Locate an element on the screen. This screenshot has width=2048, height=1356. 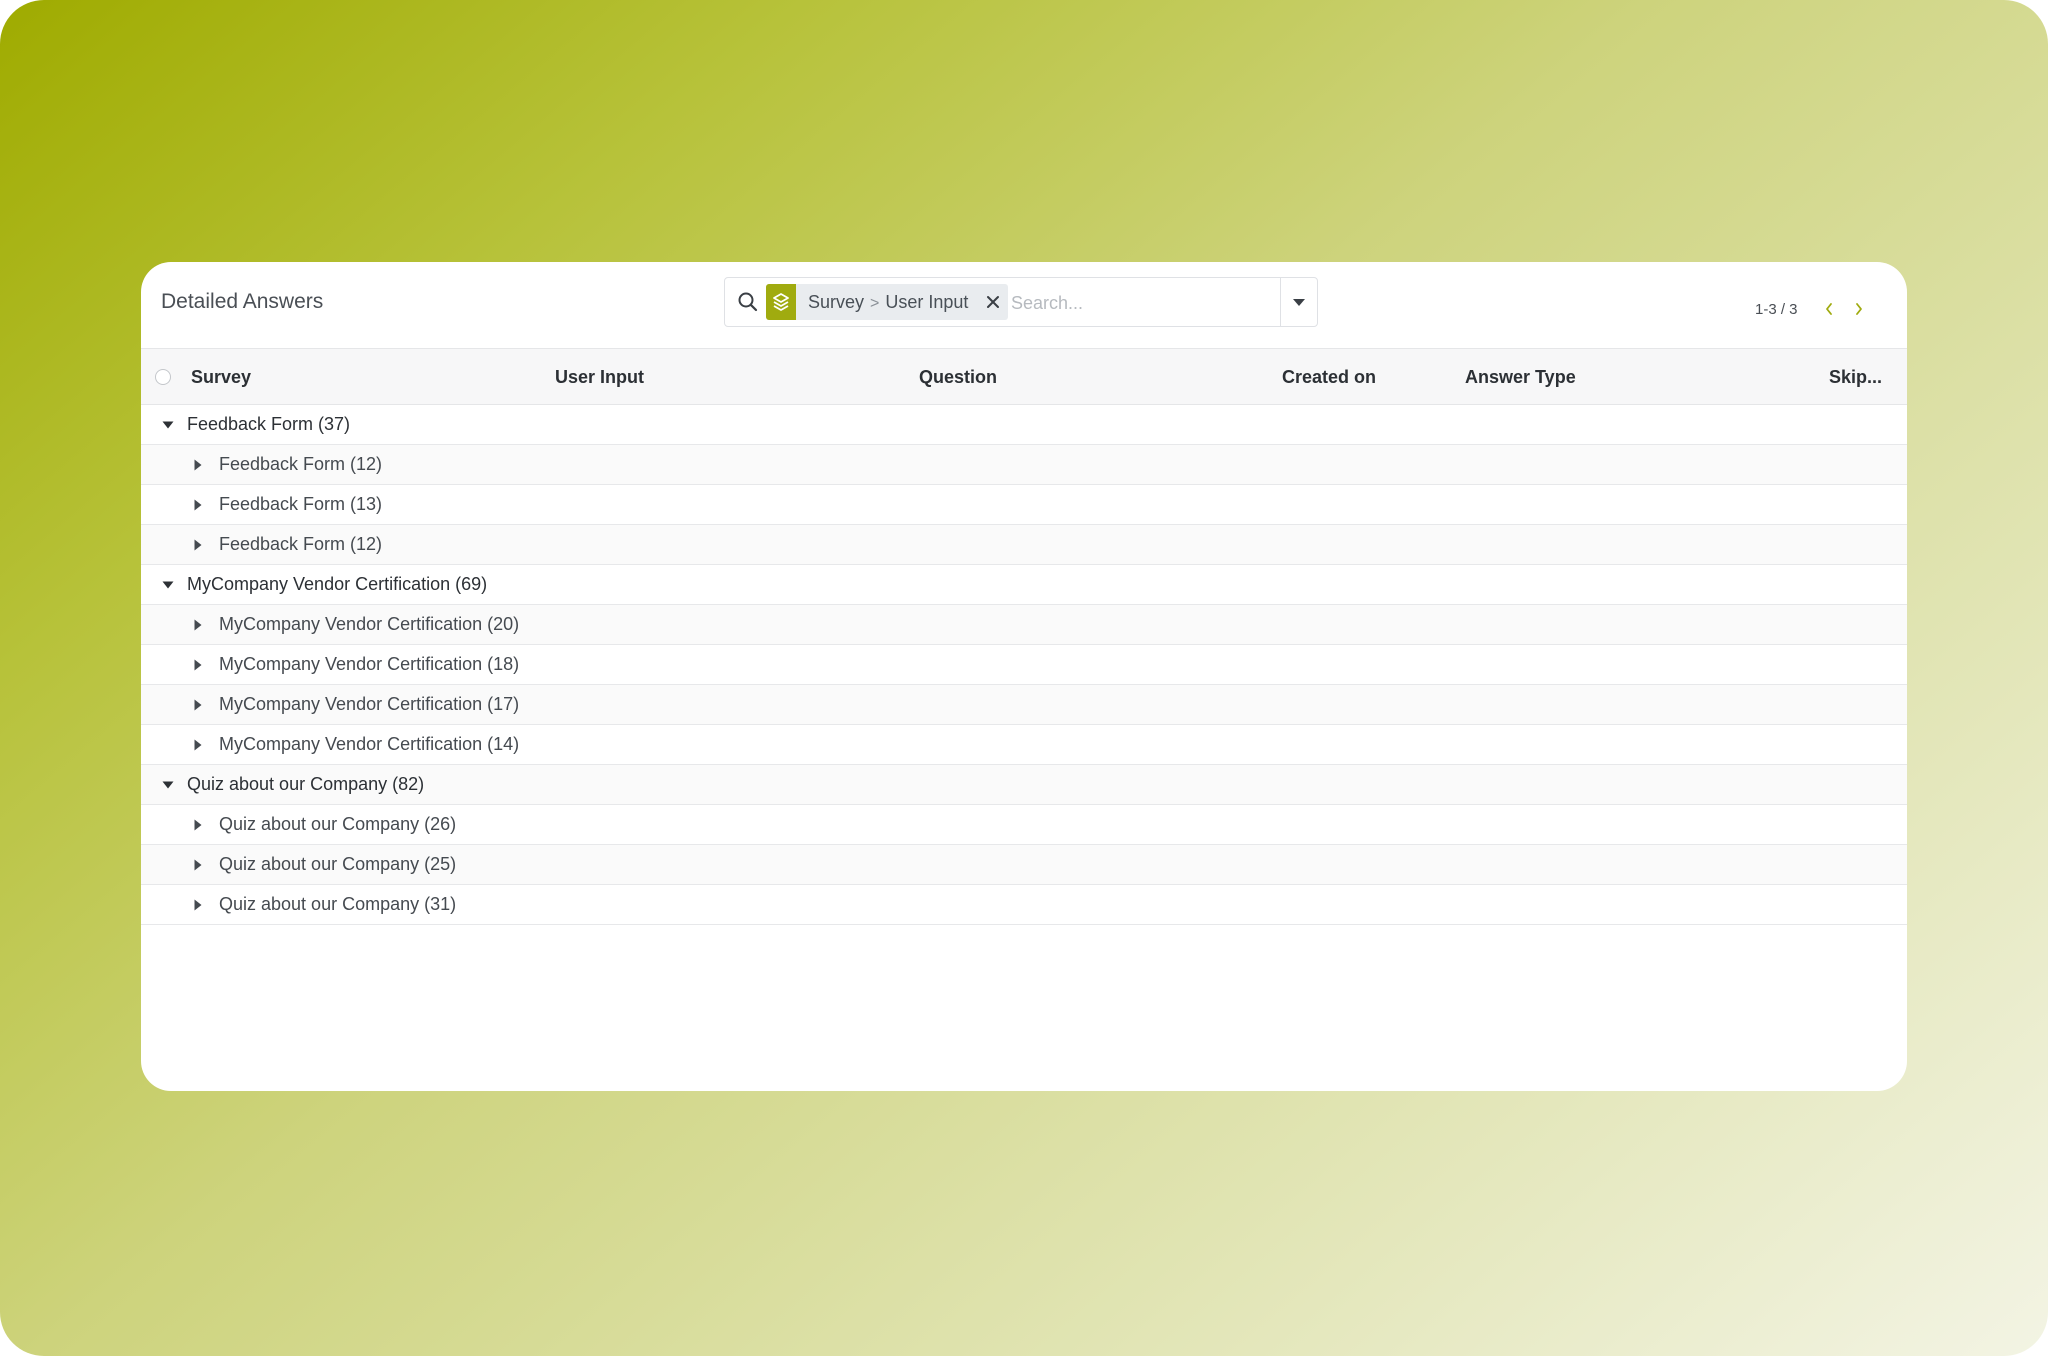
subgroup-label: MyCompany Vendor Certification (17) is located at coordinates (369, 704).